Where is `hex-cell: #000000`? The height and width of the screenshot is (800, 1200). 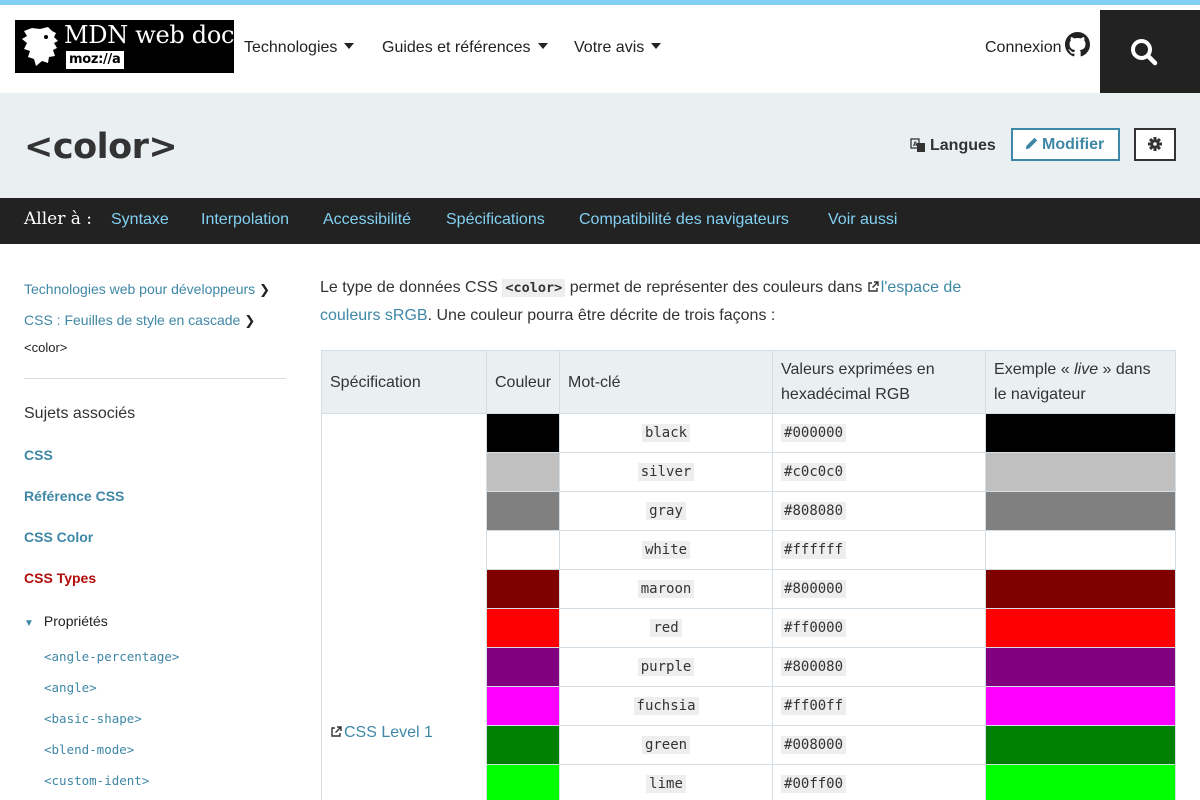 hex-cell: #000000 is located at coordinates (879, 433).